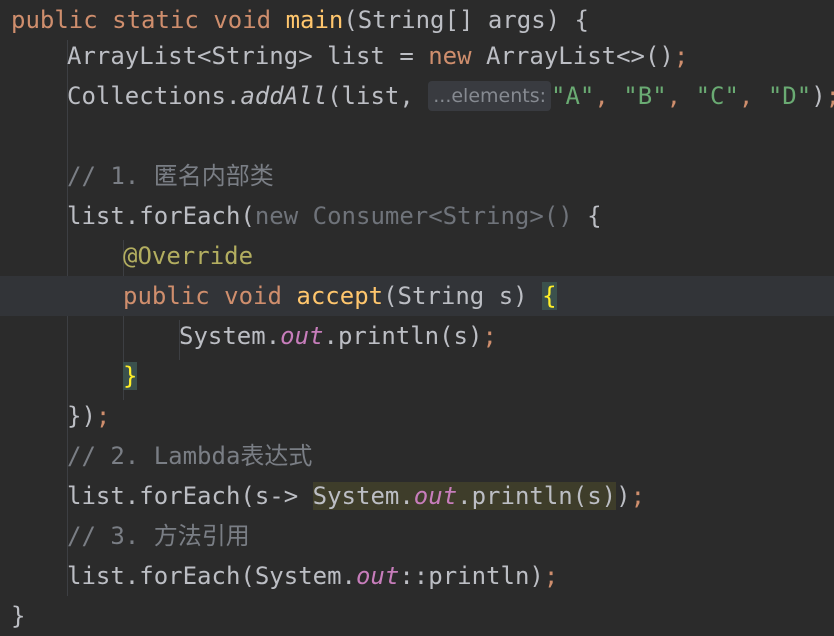  What do you see at coordinates (417, 416) in the screenshot?
I see `code-line-11: });` at bounding box center [417, 416].